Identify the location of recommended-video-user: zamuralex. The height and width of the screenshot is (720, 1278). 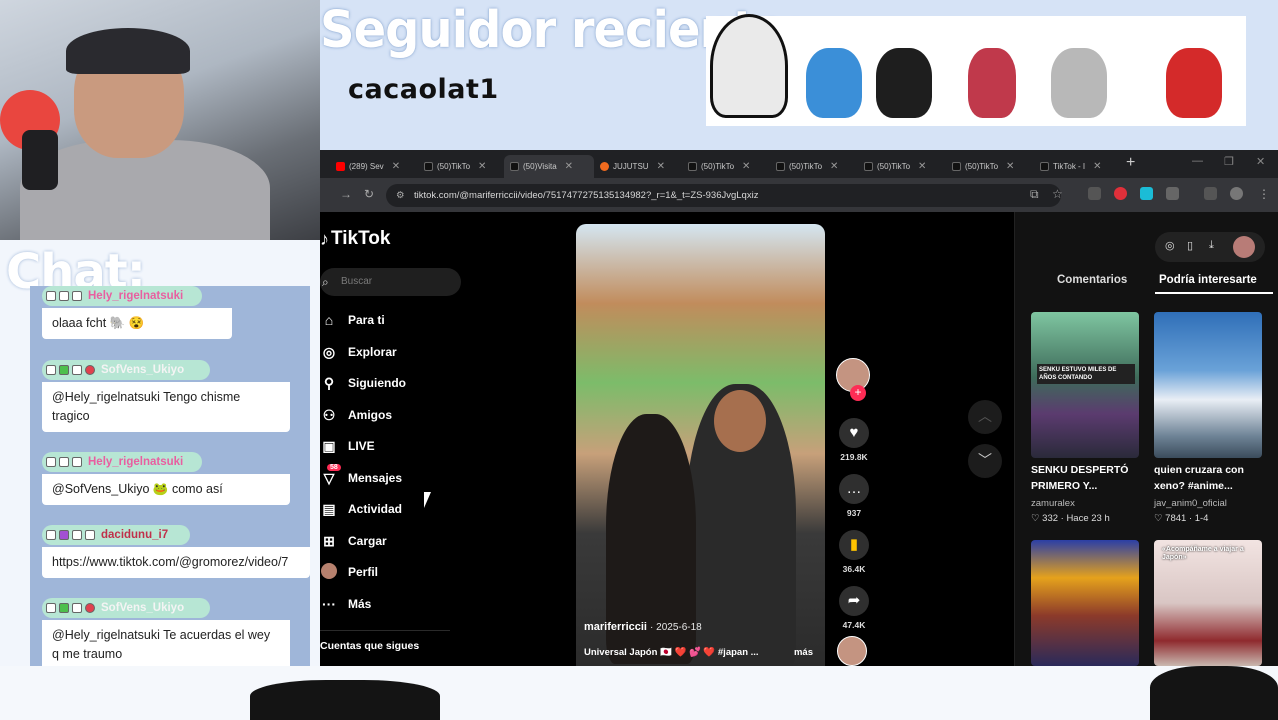
(1053, 503).